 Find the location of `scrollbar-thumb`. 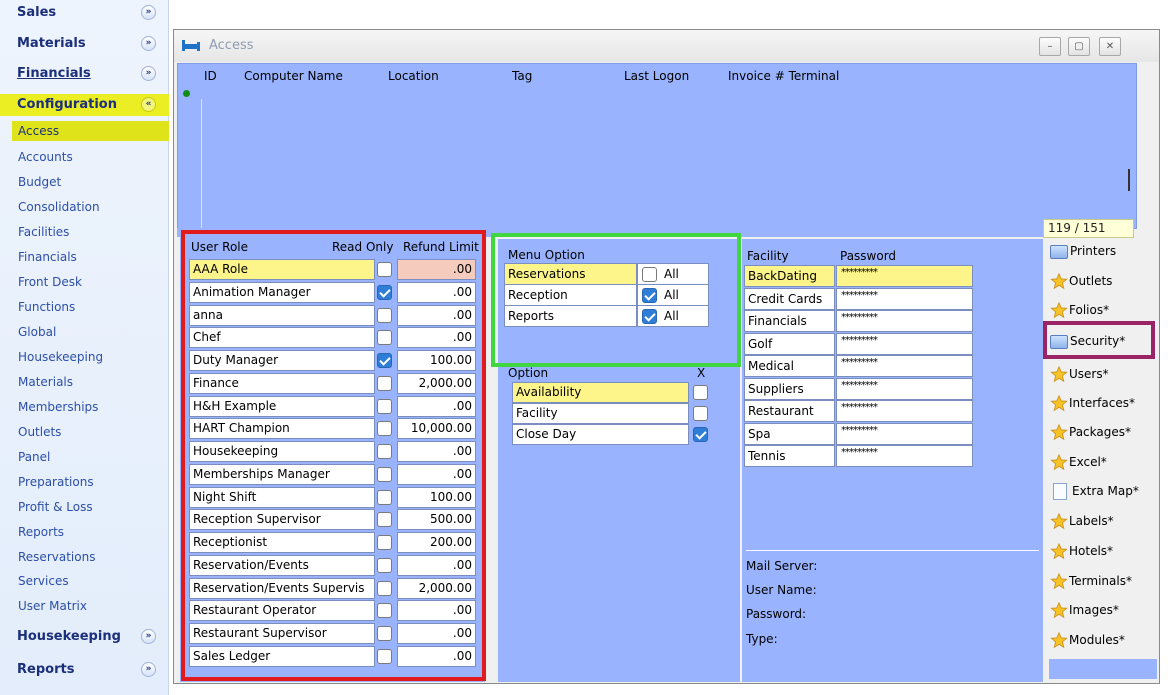

scrollbar-thumb is located at coordinates (1129, 180).